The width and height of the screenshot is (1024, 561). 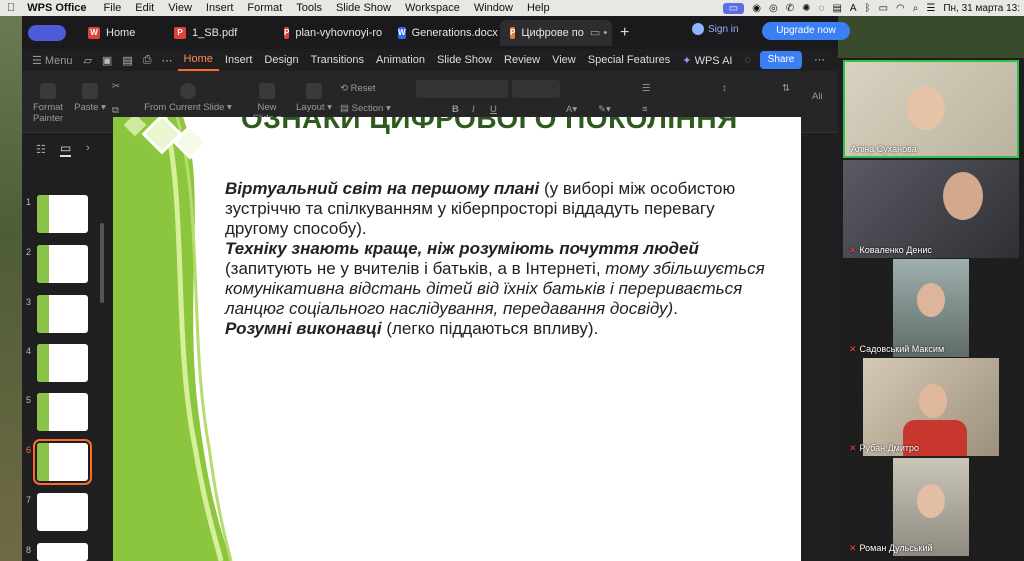 I want to click on more-options-icon: ⋯, so click(x=819, y=59).